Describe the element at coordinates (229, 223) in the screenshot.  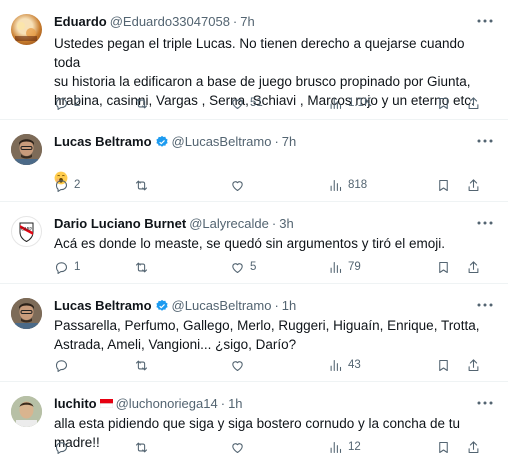
I see `author-handle: @Lalyrecalde` at that location.